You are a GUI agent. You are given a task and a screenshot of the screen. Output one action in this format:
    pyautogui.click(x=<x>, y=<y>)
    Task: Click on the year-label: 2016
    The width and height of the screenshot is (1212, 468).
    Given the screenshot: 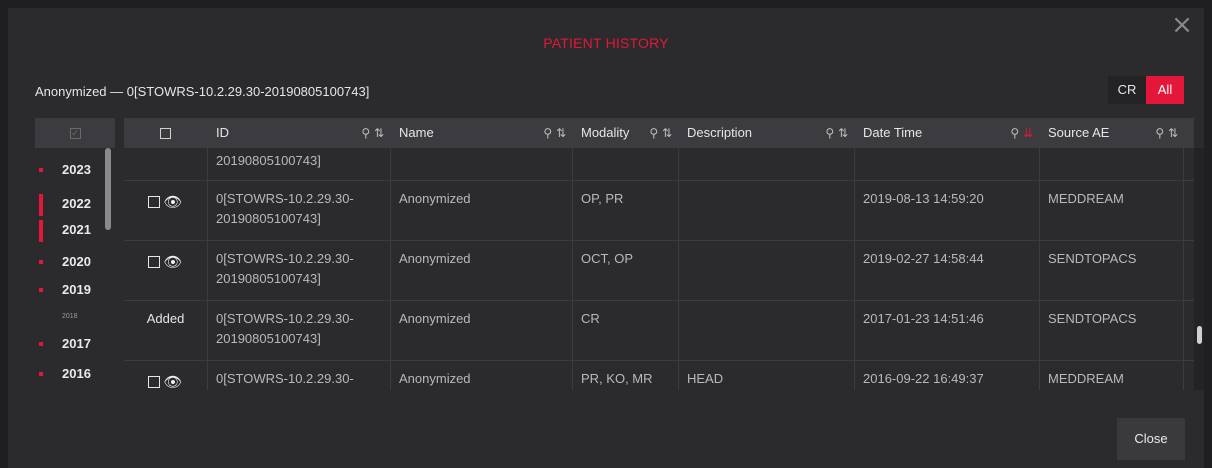 What is the action you would take?
    pyautogui.click(x=76, y=373)
    